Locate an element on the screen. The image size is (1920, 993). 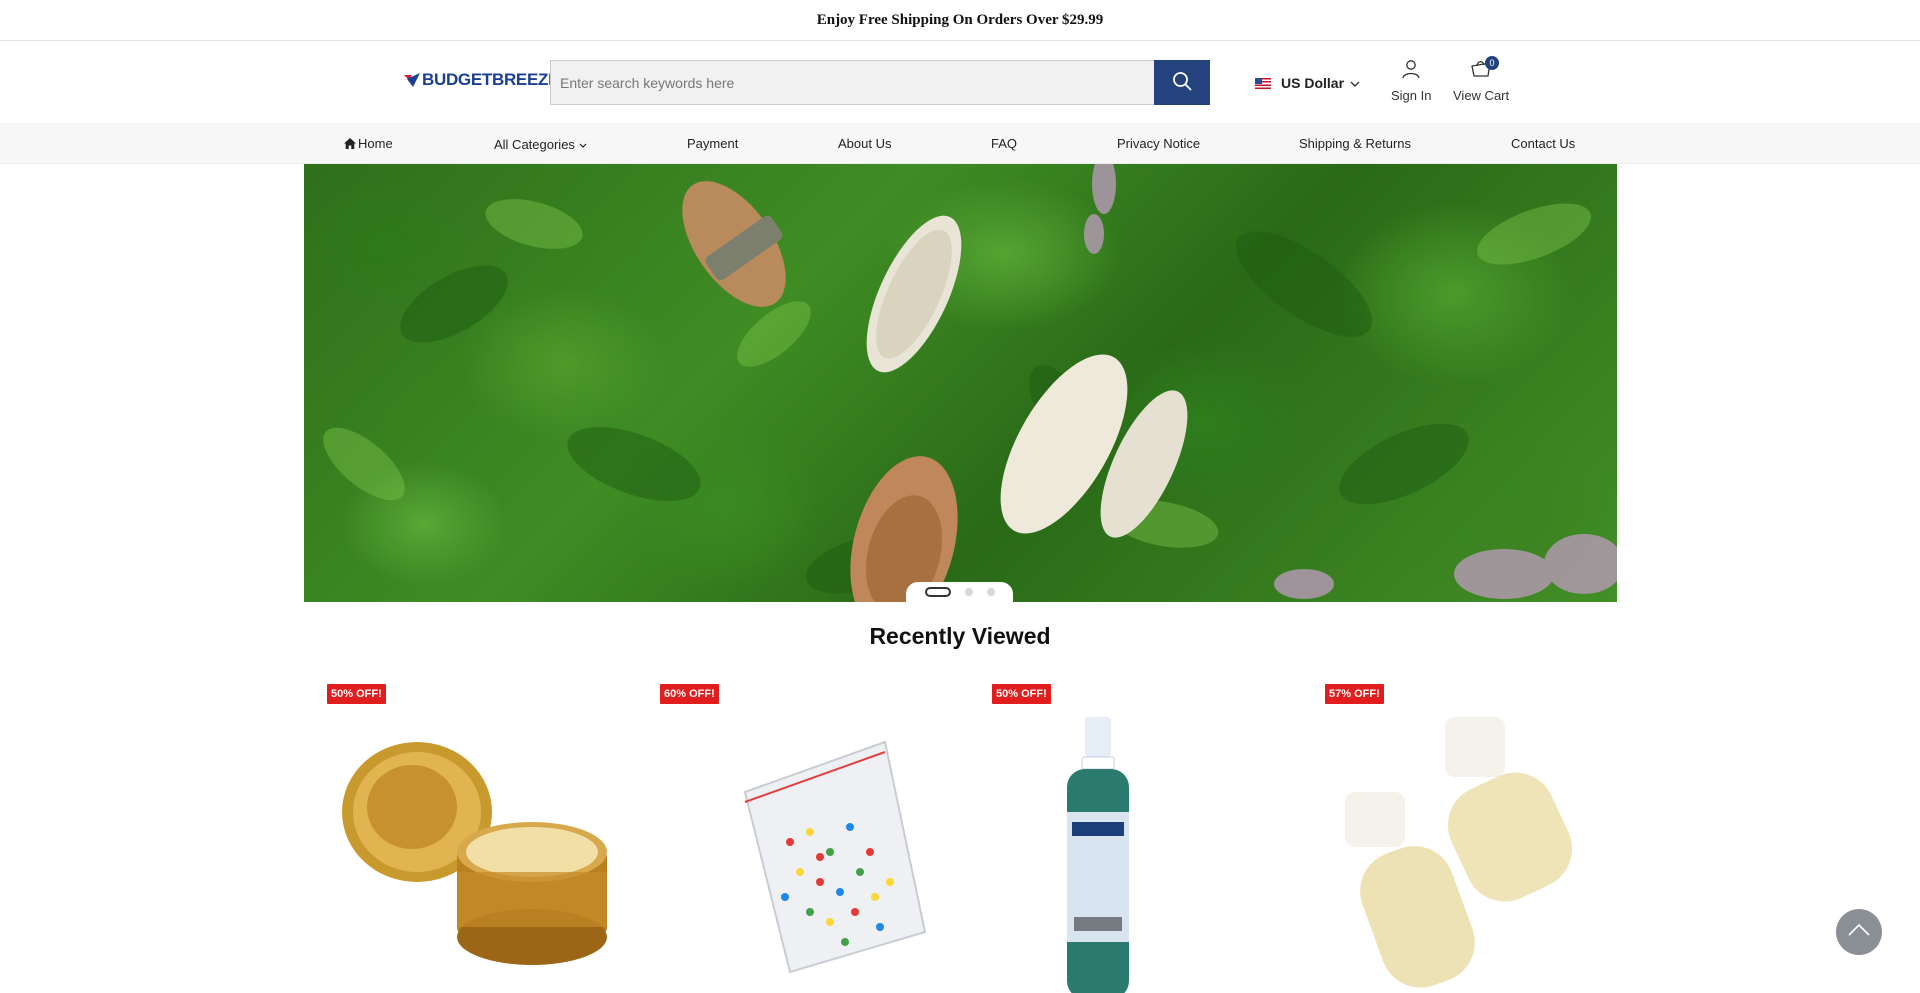
sandal-gray is located at coordinates (734, 244).